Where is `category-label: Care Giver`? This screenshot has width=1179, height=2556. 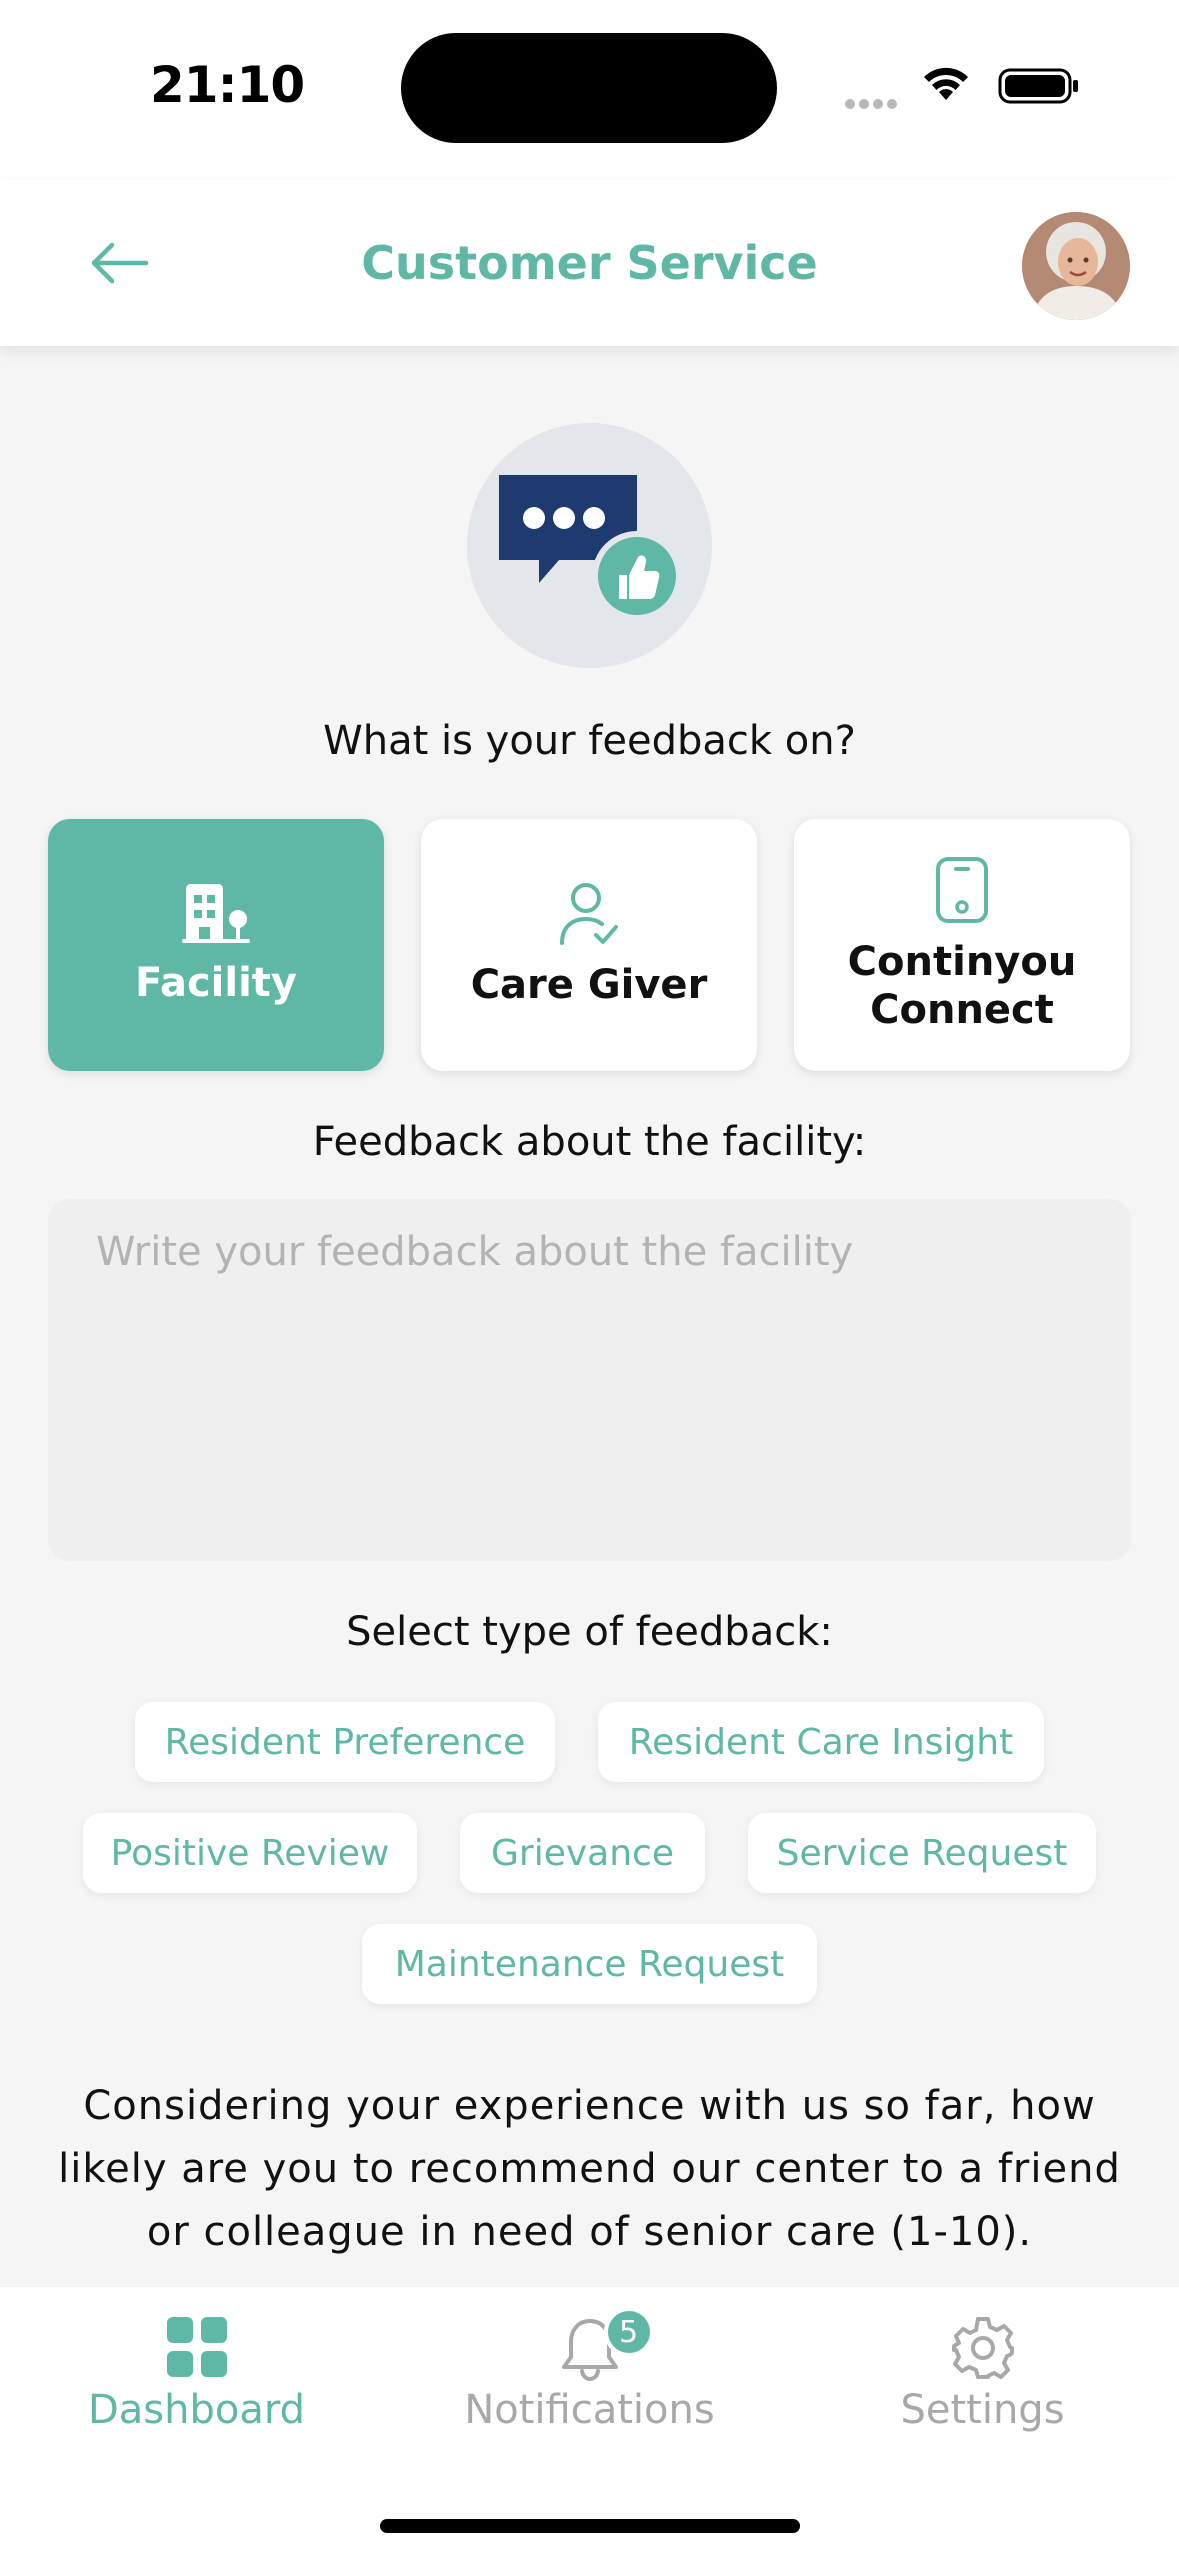
category-label: Care Giver is located at coordinates (589, 985).